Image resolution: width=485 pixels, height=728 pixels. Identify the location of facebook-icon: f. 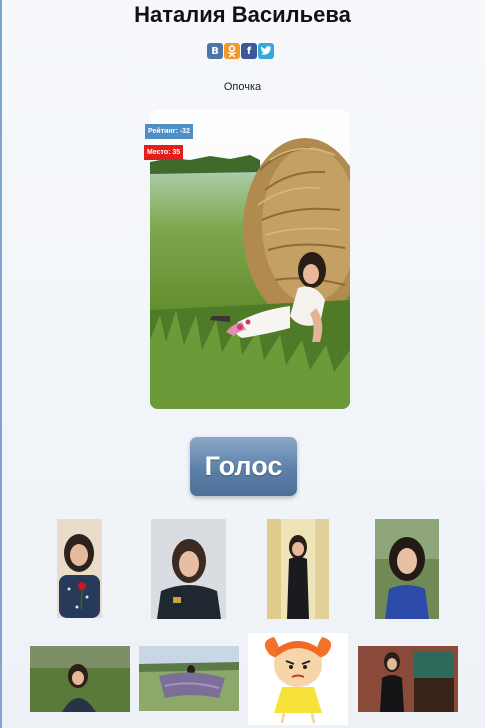
(249, 51).